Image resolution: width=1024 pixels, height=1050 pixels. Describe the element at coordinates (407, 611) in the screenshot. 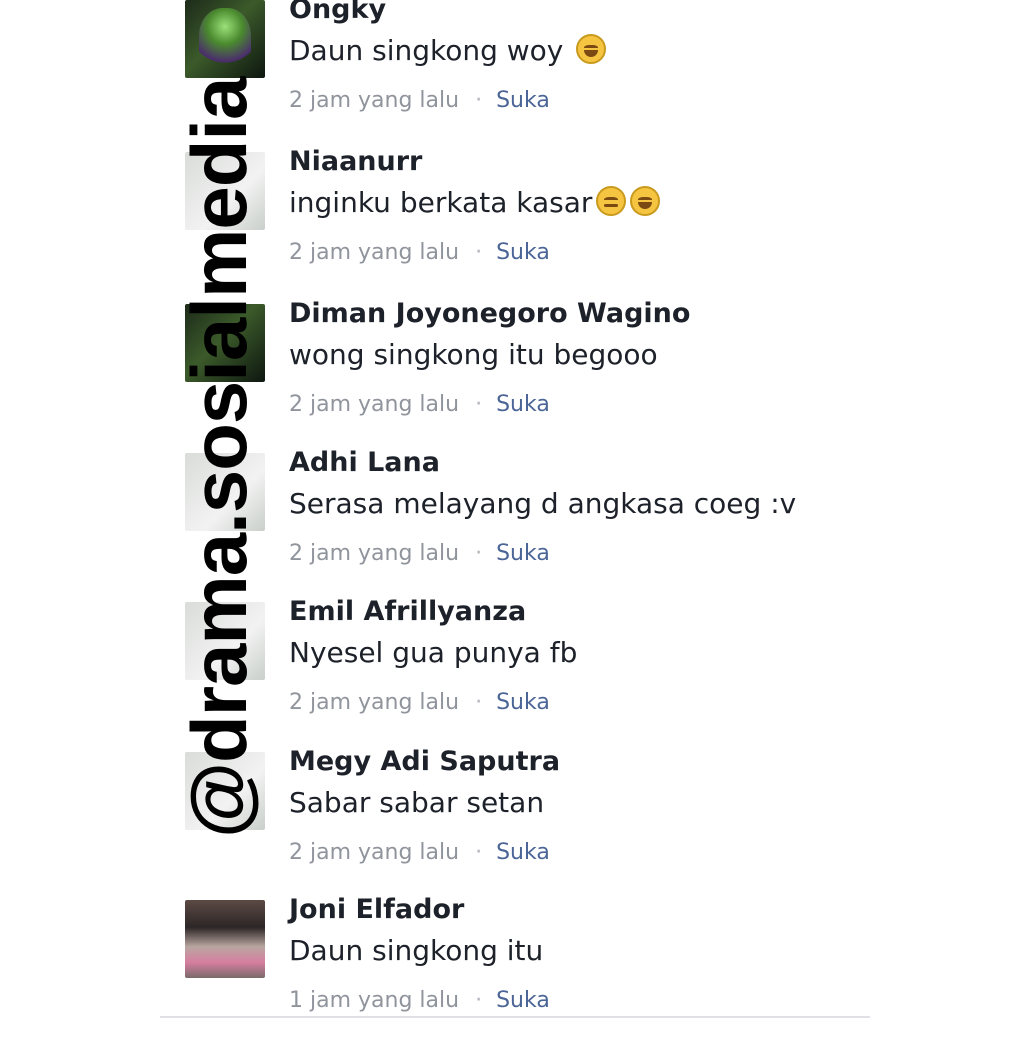

I see `commenter-name: Emil Afrillyanza` at that location.